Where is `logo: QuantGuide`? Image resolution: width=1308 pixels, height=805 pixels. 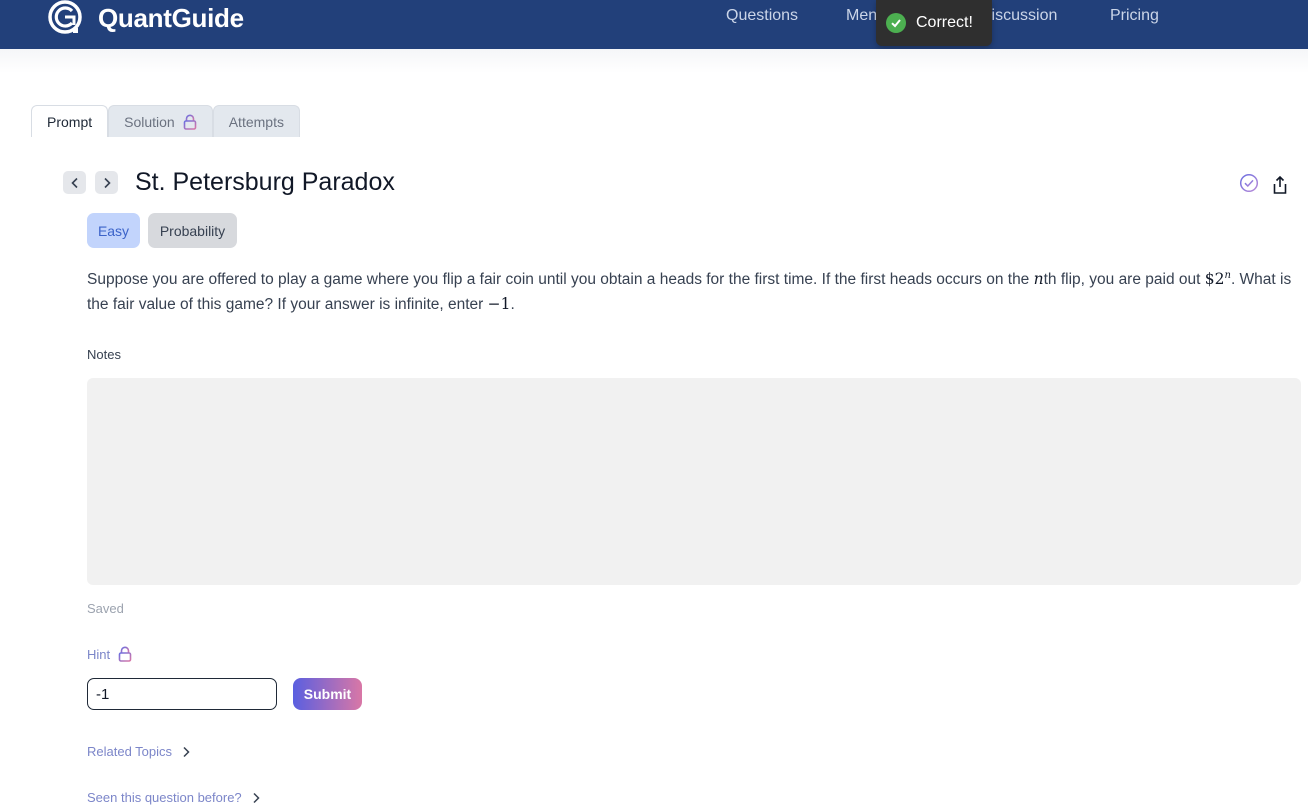
logo: QuantGuide is located at coordinates (145, 18).